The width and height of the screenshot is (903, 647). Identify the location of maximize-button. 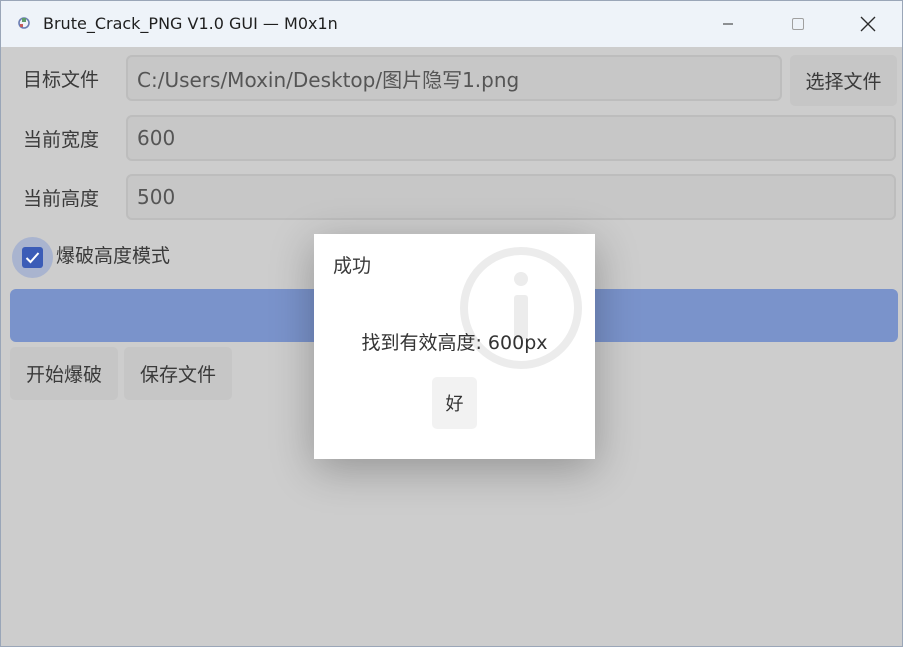
(798, 24).